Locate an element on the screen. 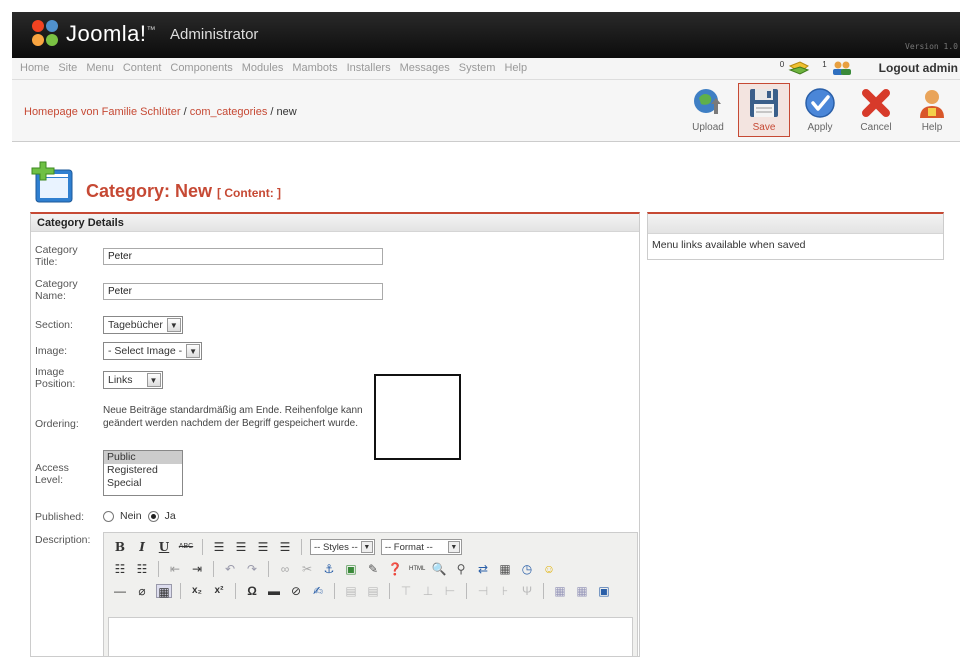 The height and width of the screenshot is (657, 960). cleanup-icon: ✎ is located at coordinates (373, 569).